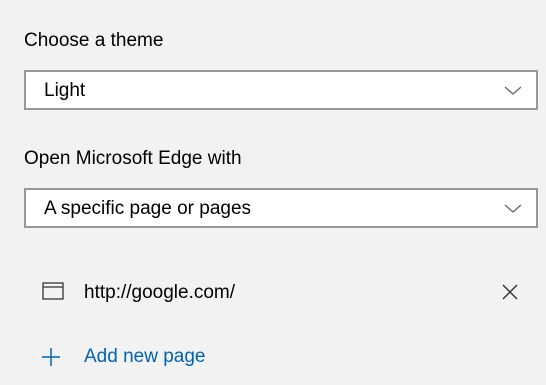 The image size is (546, 385). I want to click on close-icon, so click(510, 292).